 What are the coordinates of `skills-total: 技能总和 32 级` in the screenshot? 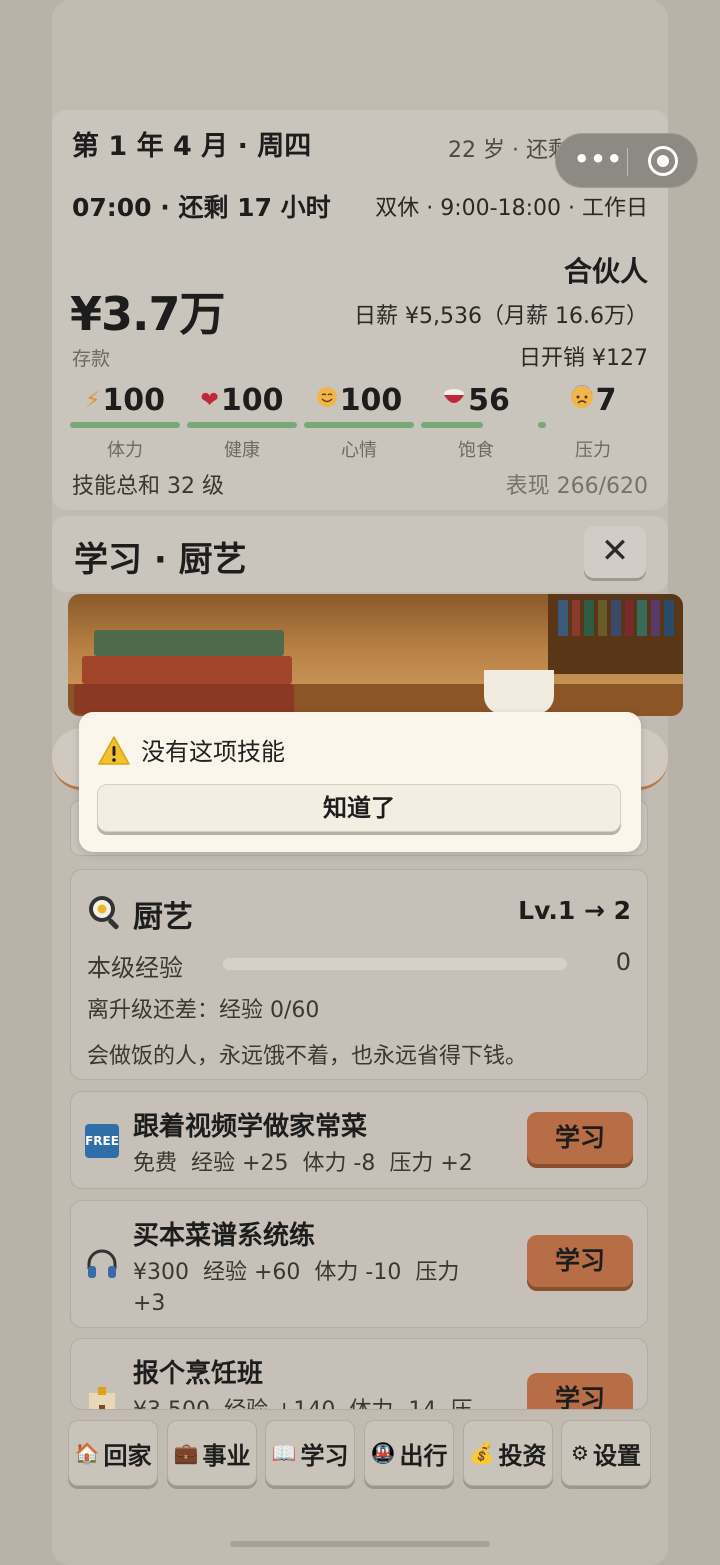 It's located at (148, 486).